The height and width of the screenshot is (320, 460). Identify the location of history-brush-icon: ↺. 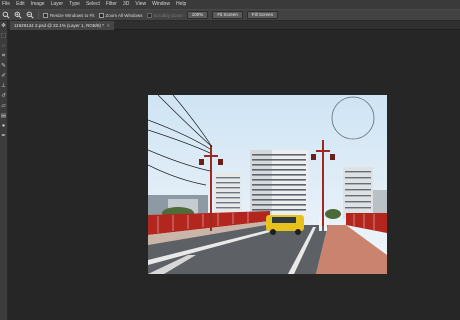
(4, 96).